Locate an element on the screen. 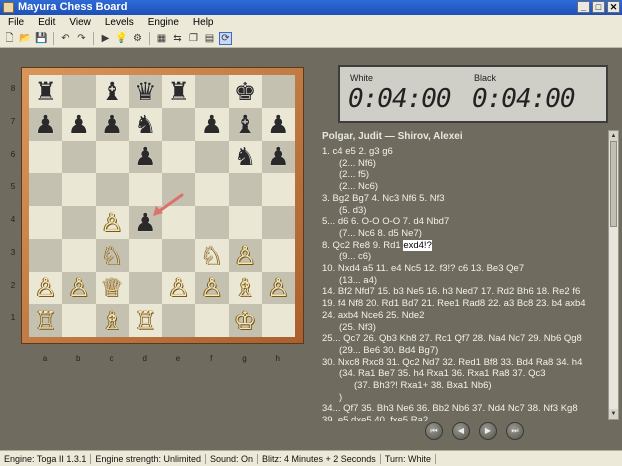 The height and width of the screenshot is (466, 622). square-d3 is located at coordinates (145, 255).